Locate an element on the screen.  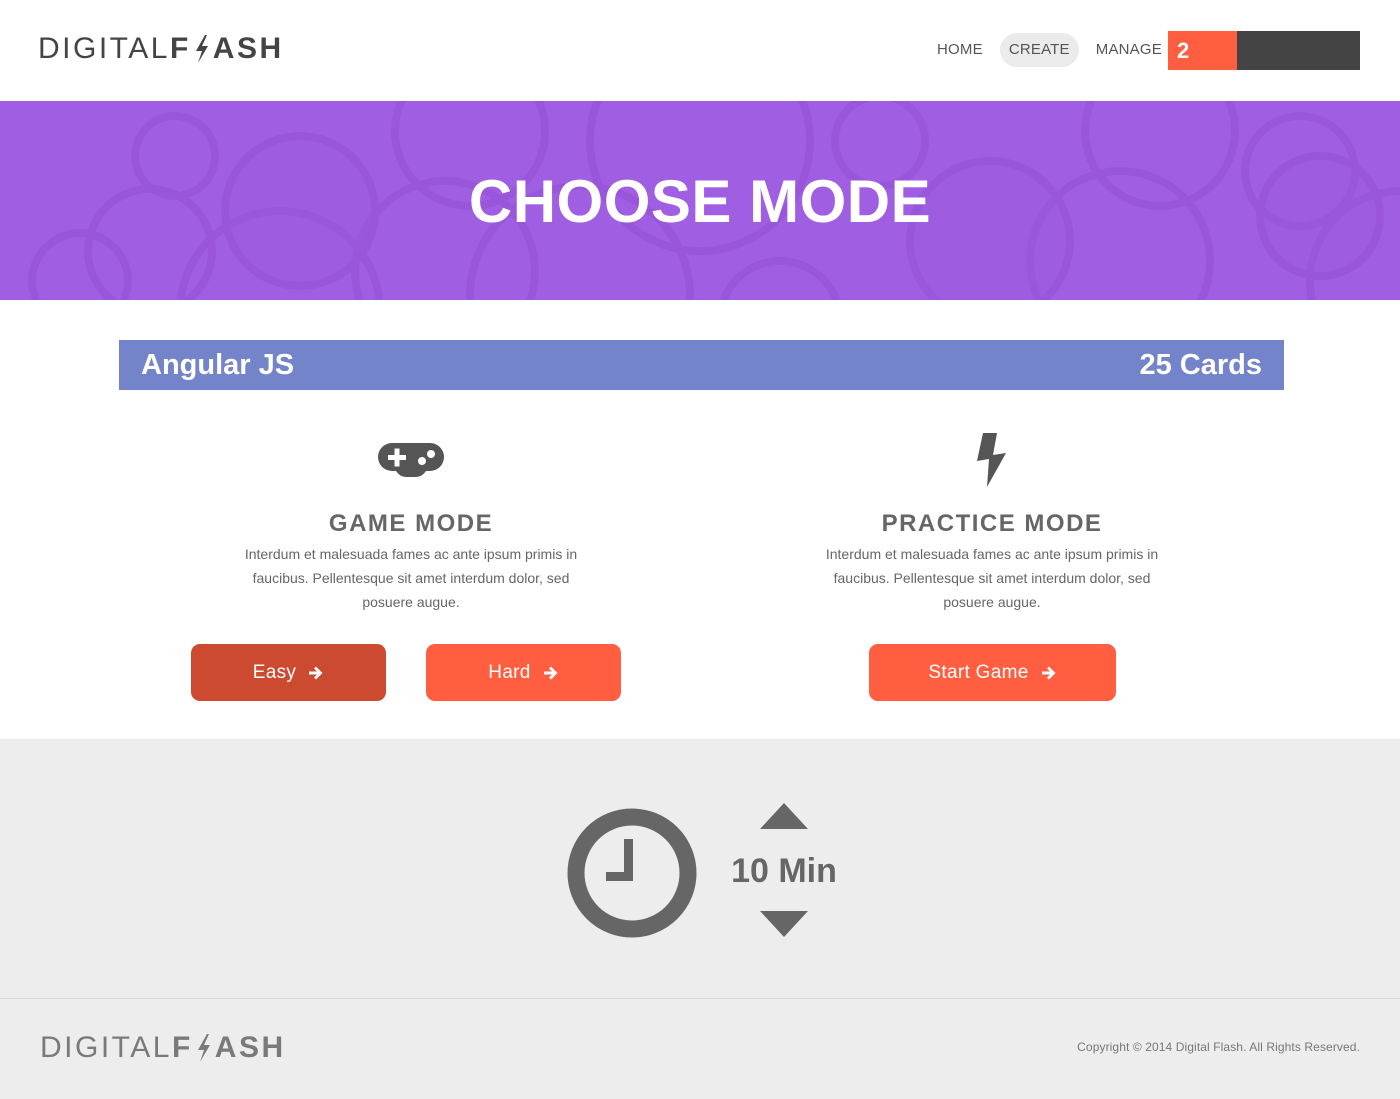
main-nav: HOME CREATE MANAGE is located at coordinates (1049, 50).